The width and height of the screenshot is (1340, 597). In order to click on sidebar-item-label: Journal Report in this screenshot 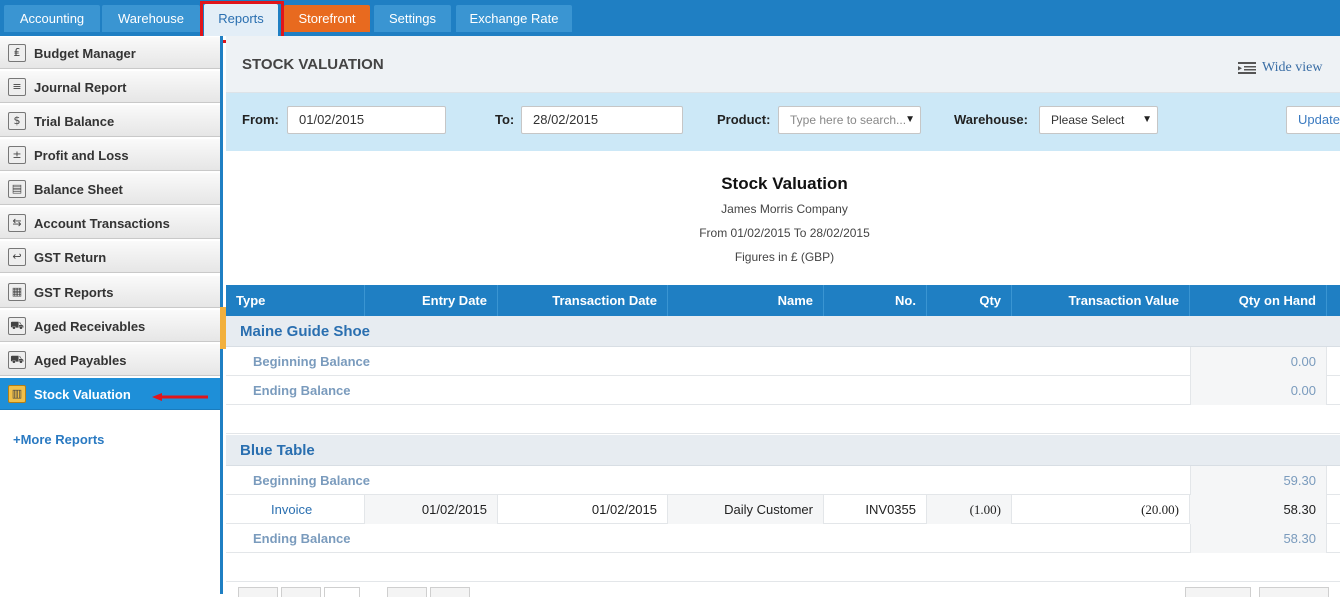, I will do `click(80, 87)`.